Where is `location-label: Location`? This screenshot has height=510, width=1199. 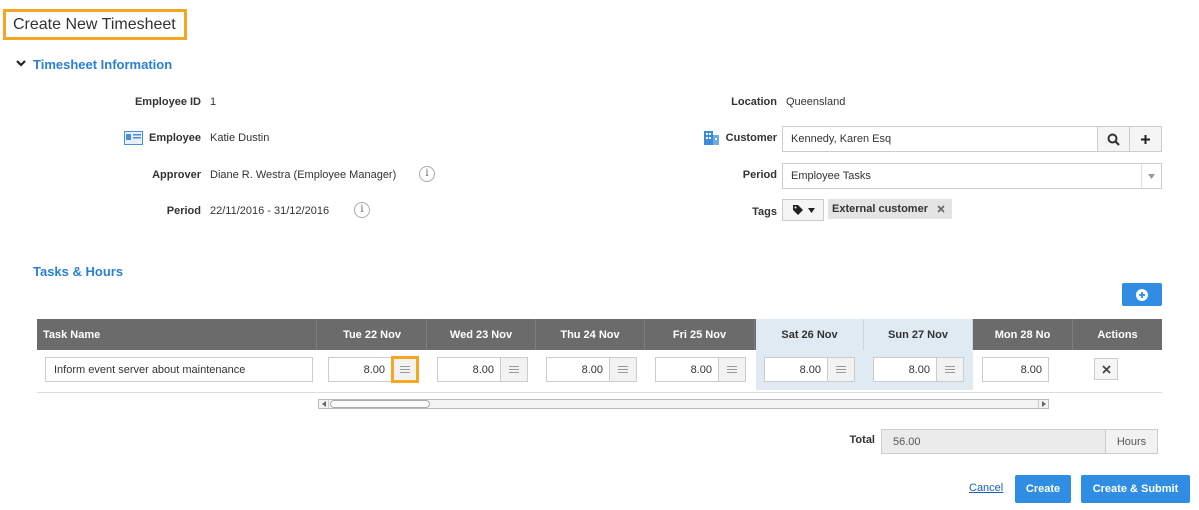 location-label: Location is located at coordinates (754, 102).